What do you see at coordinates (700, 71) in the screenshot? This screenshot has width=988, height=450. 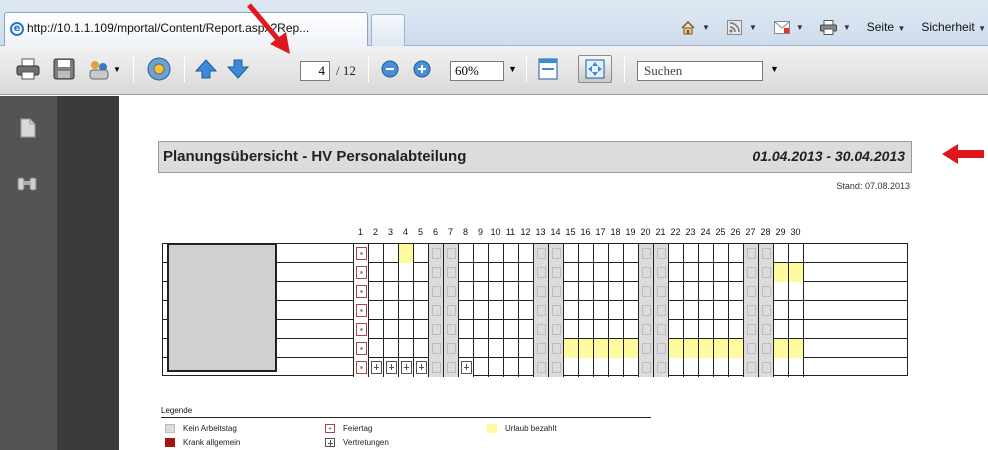 I see `search-input: Suchen` at bounding box center [700, 71].